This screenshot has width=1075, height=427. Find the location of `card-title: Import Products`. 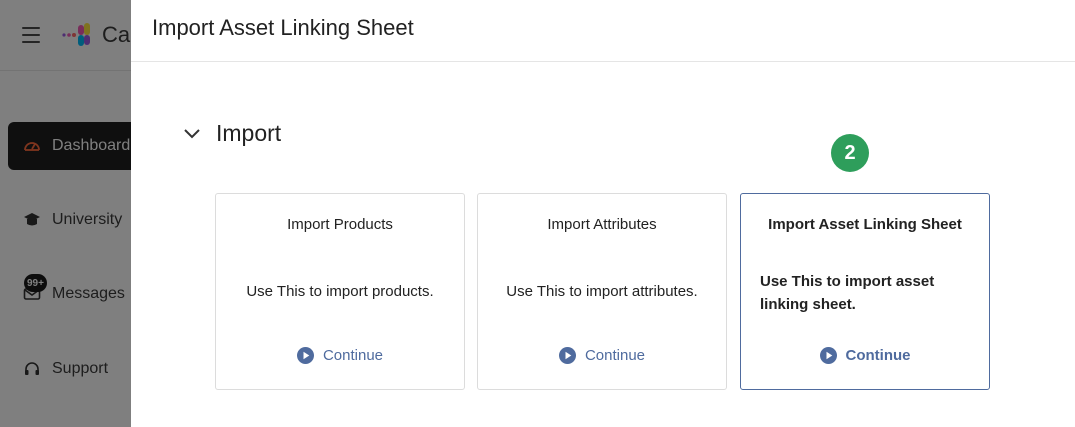

card-title: Import Products is located at coordinates (340, 224).